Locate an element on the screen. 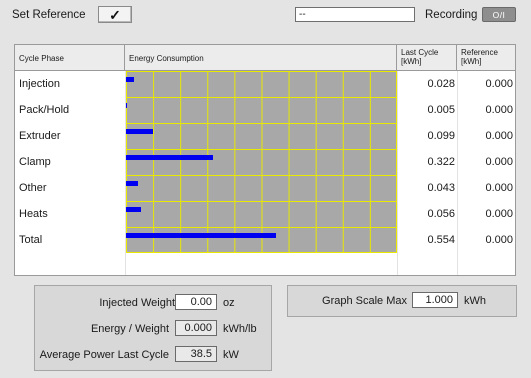 This screenshot has width=531, height=378. row-last-cycle-value: 0.005 is located at coordinates (441, 110).